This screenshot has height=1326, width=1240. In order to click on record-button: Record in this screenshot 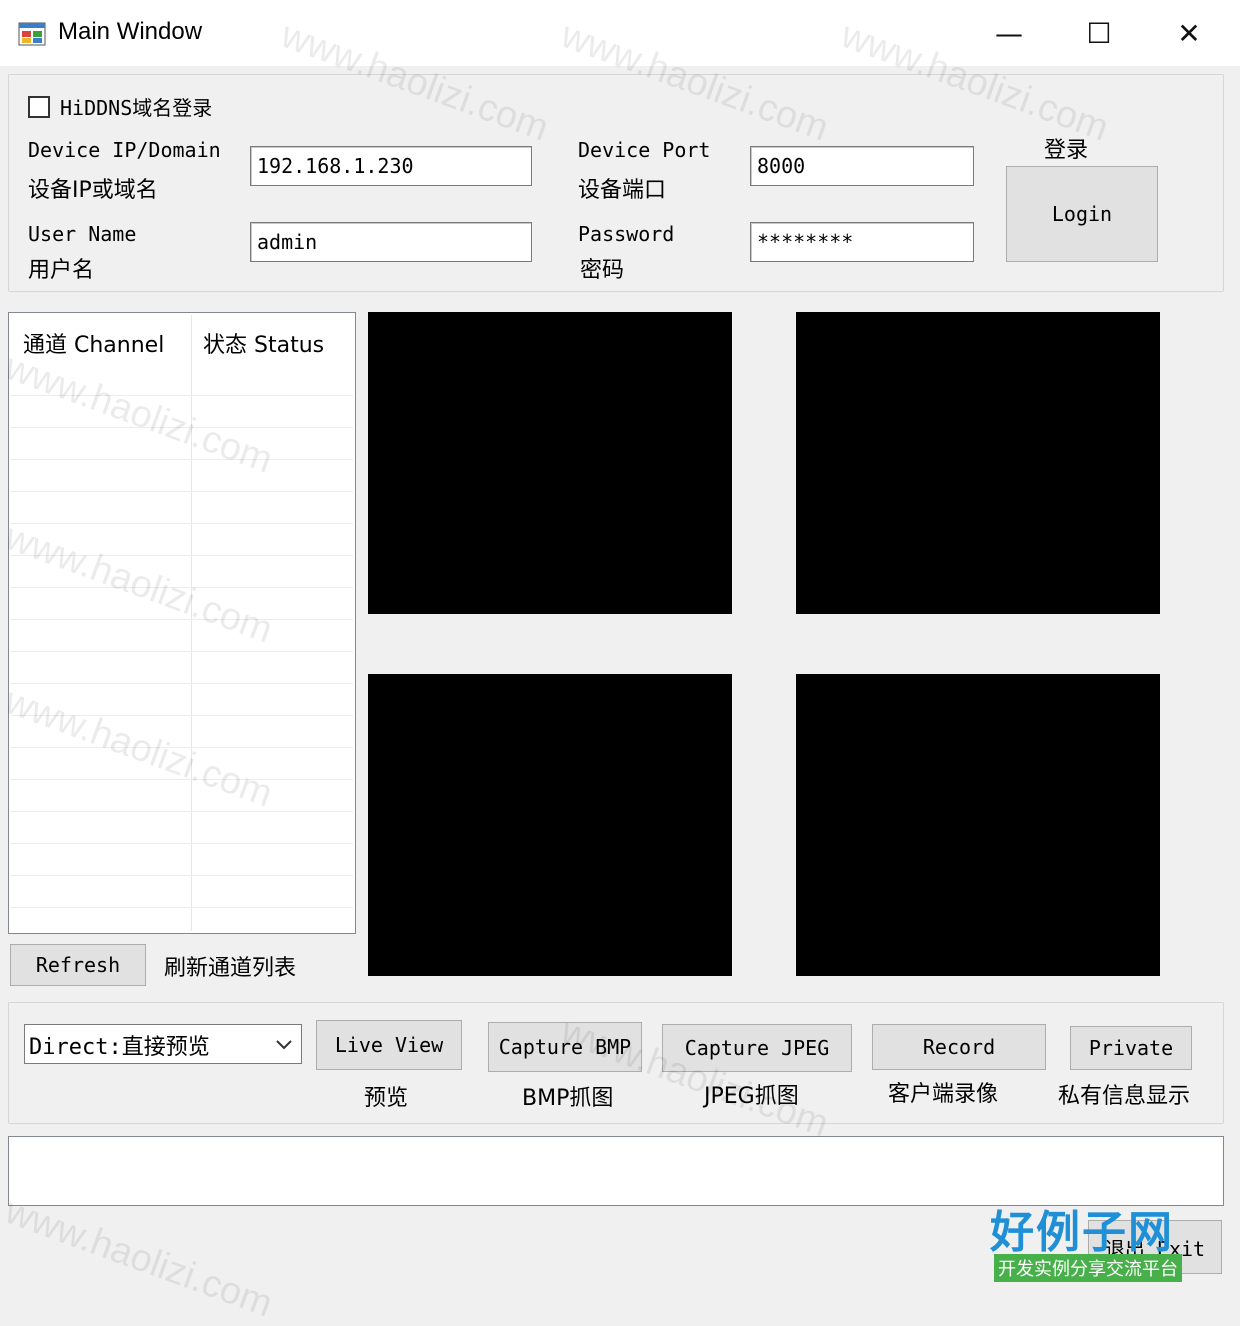, I will do `click(959, 1047)`.